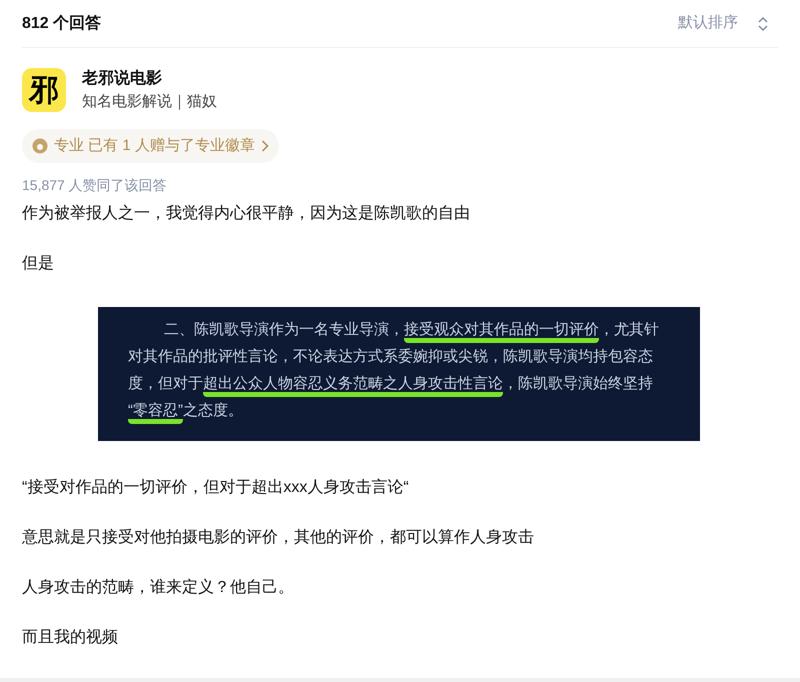 The width and height of the screenshot is (800, 682). What do you see at coordinates (264, 146) in the screenshot?
I see `chevron-right-icon` at bounding box center [264, 146].